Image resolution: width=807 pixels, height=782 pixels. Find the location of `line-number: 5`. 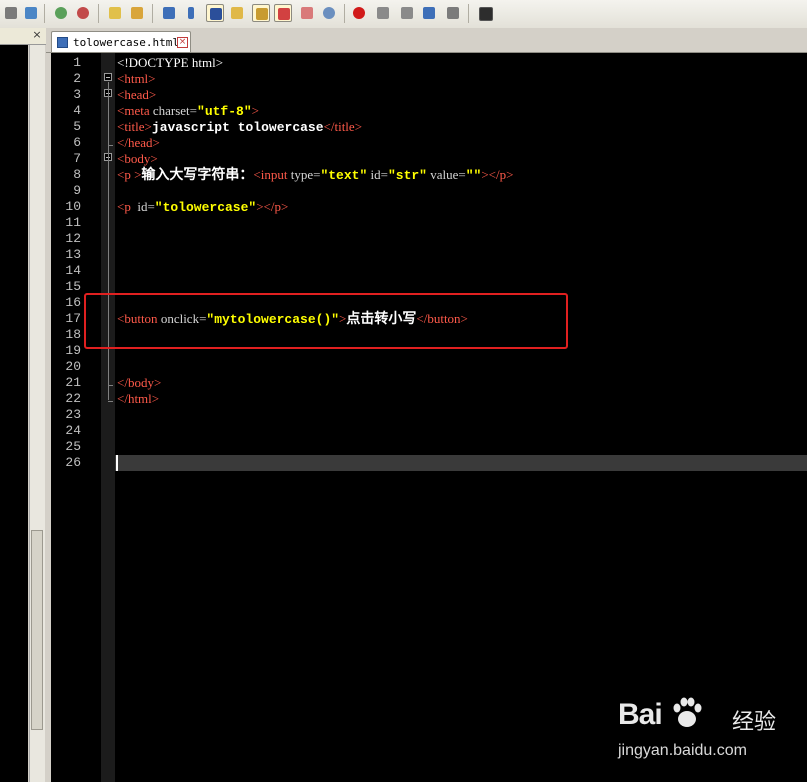

line-number: 5 is located at coordinates (77, 126).